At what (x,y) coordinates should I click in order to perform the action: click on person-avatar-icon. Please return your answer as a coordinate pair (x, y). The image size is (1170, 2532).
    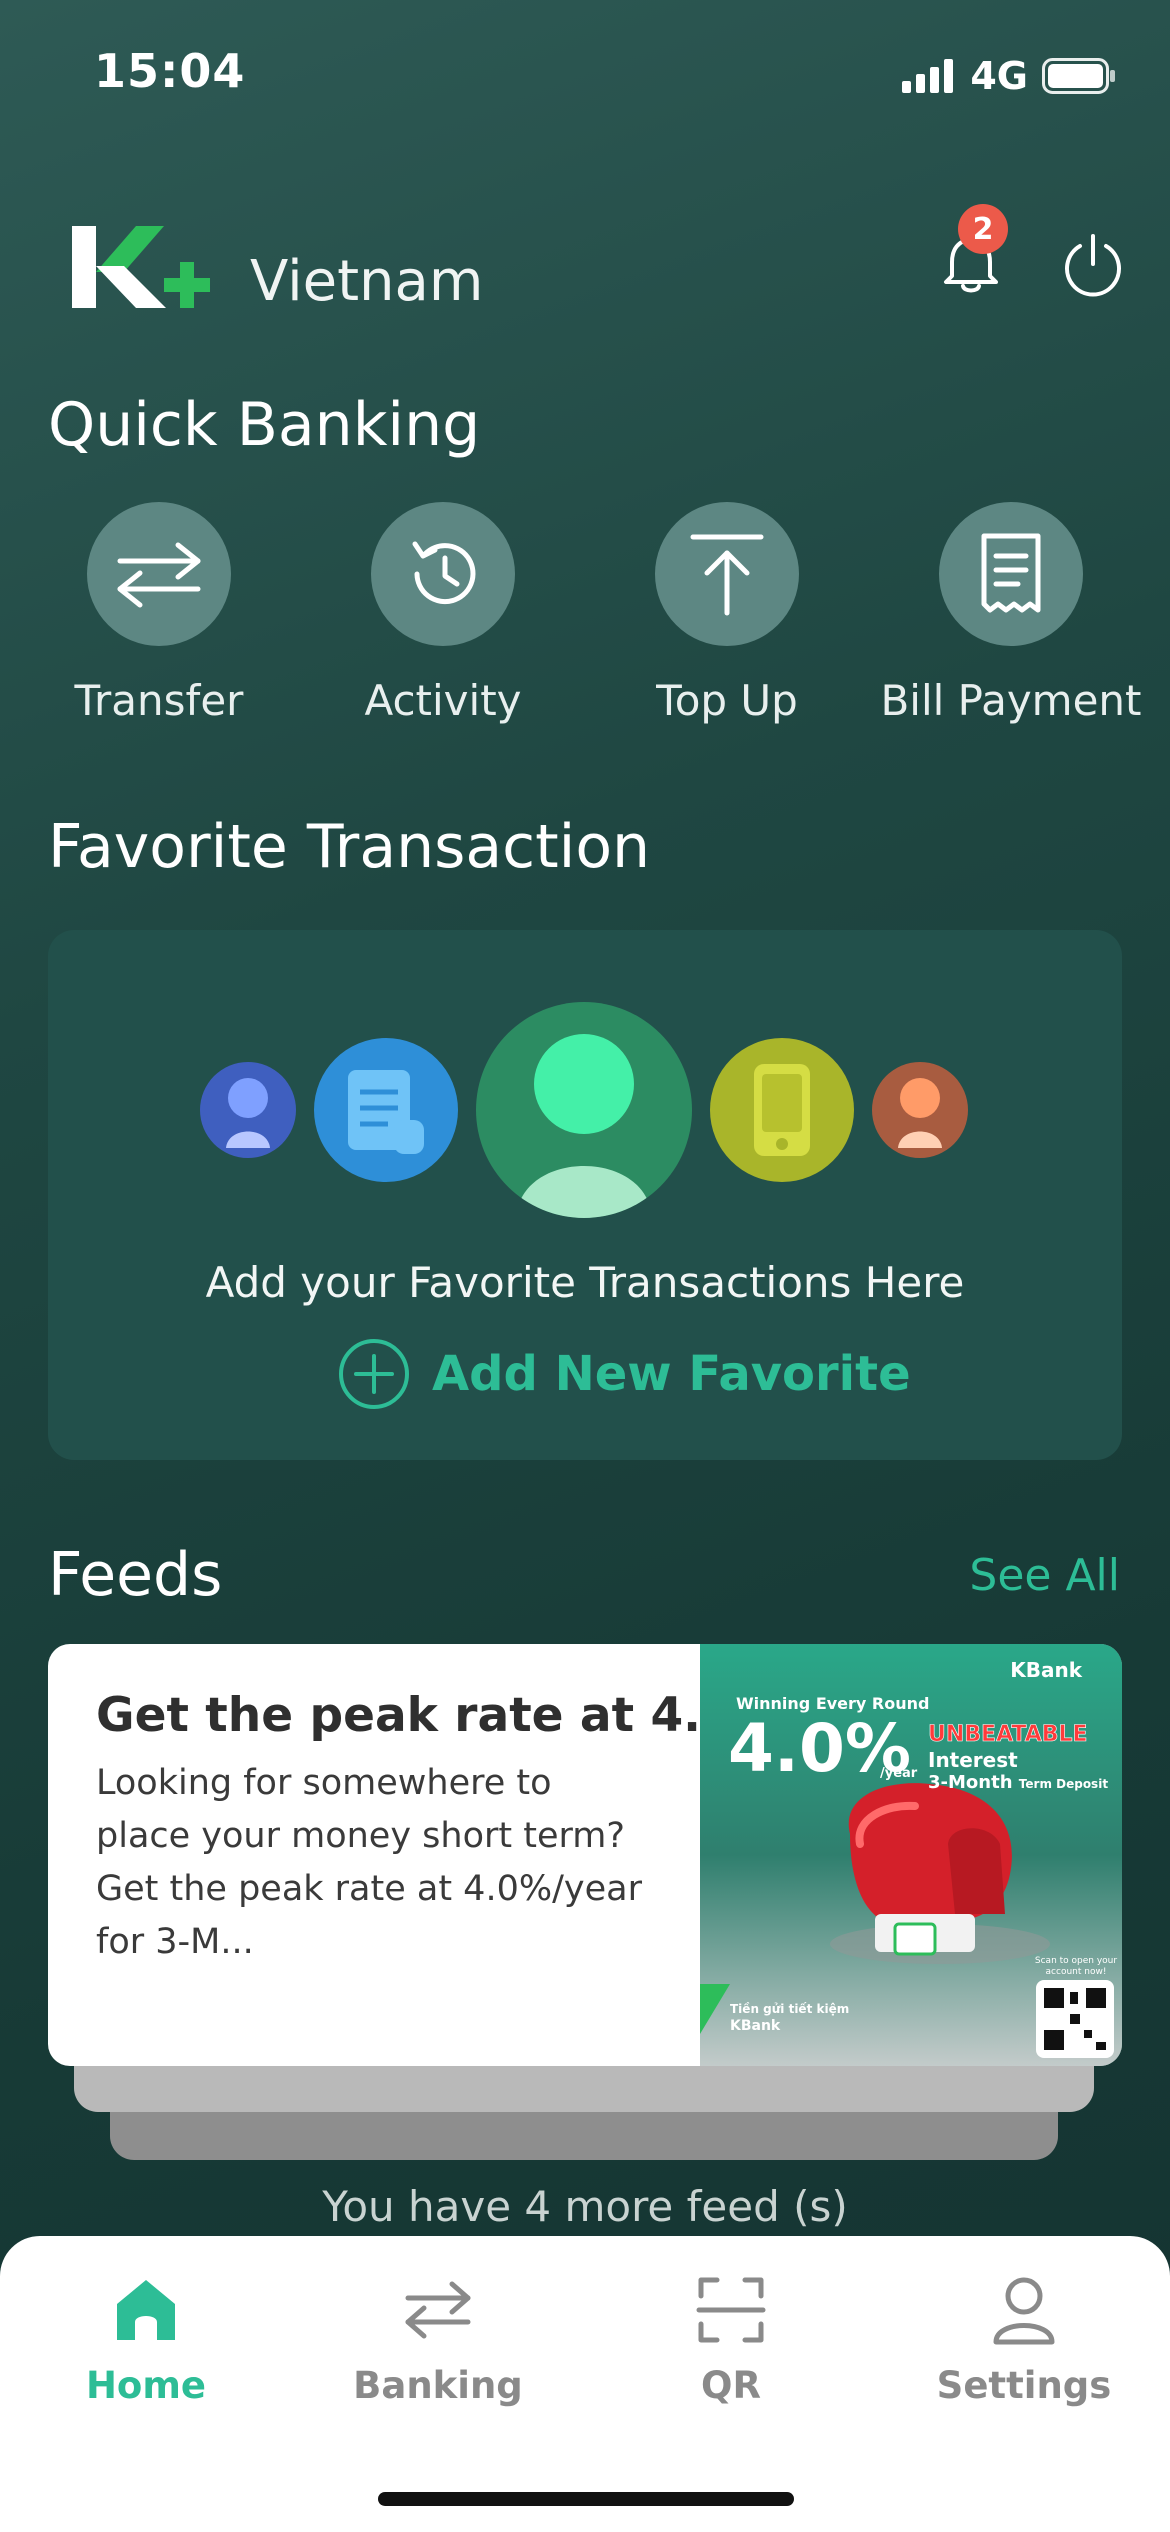
    Looking at the image, I should click on (248, 1110).